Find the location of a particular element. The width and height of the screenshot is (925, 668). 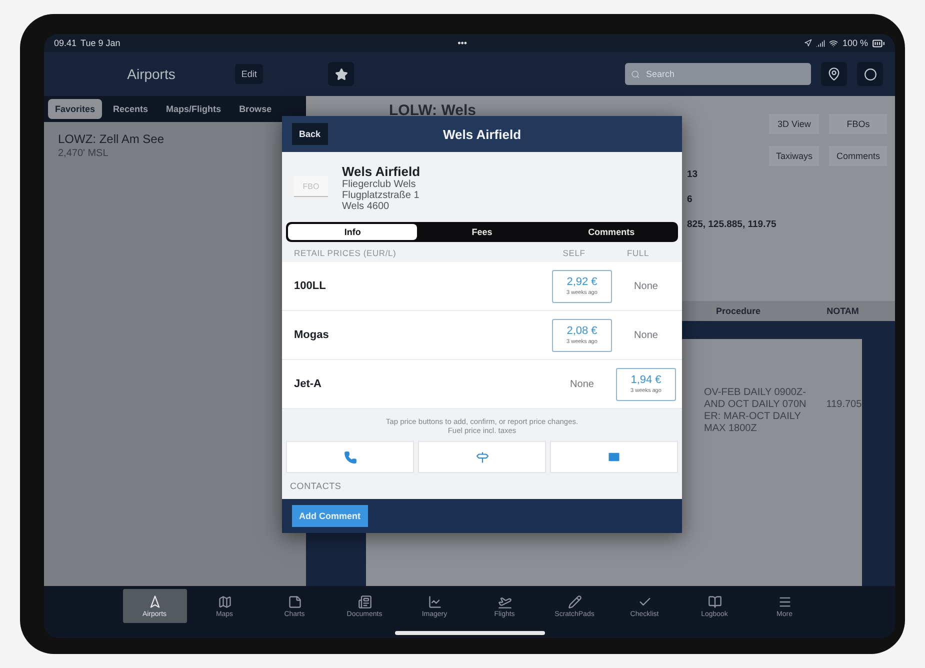

fuel-name: Jet-A is located at coordinates (308, 384).